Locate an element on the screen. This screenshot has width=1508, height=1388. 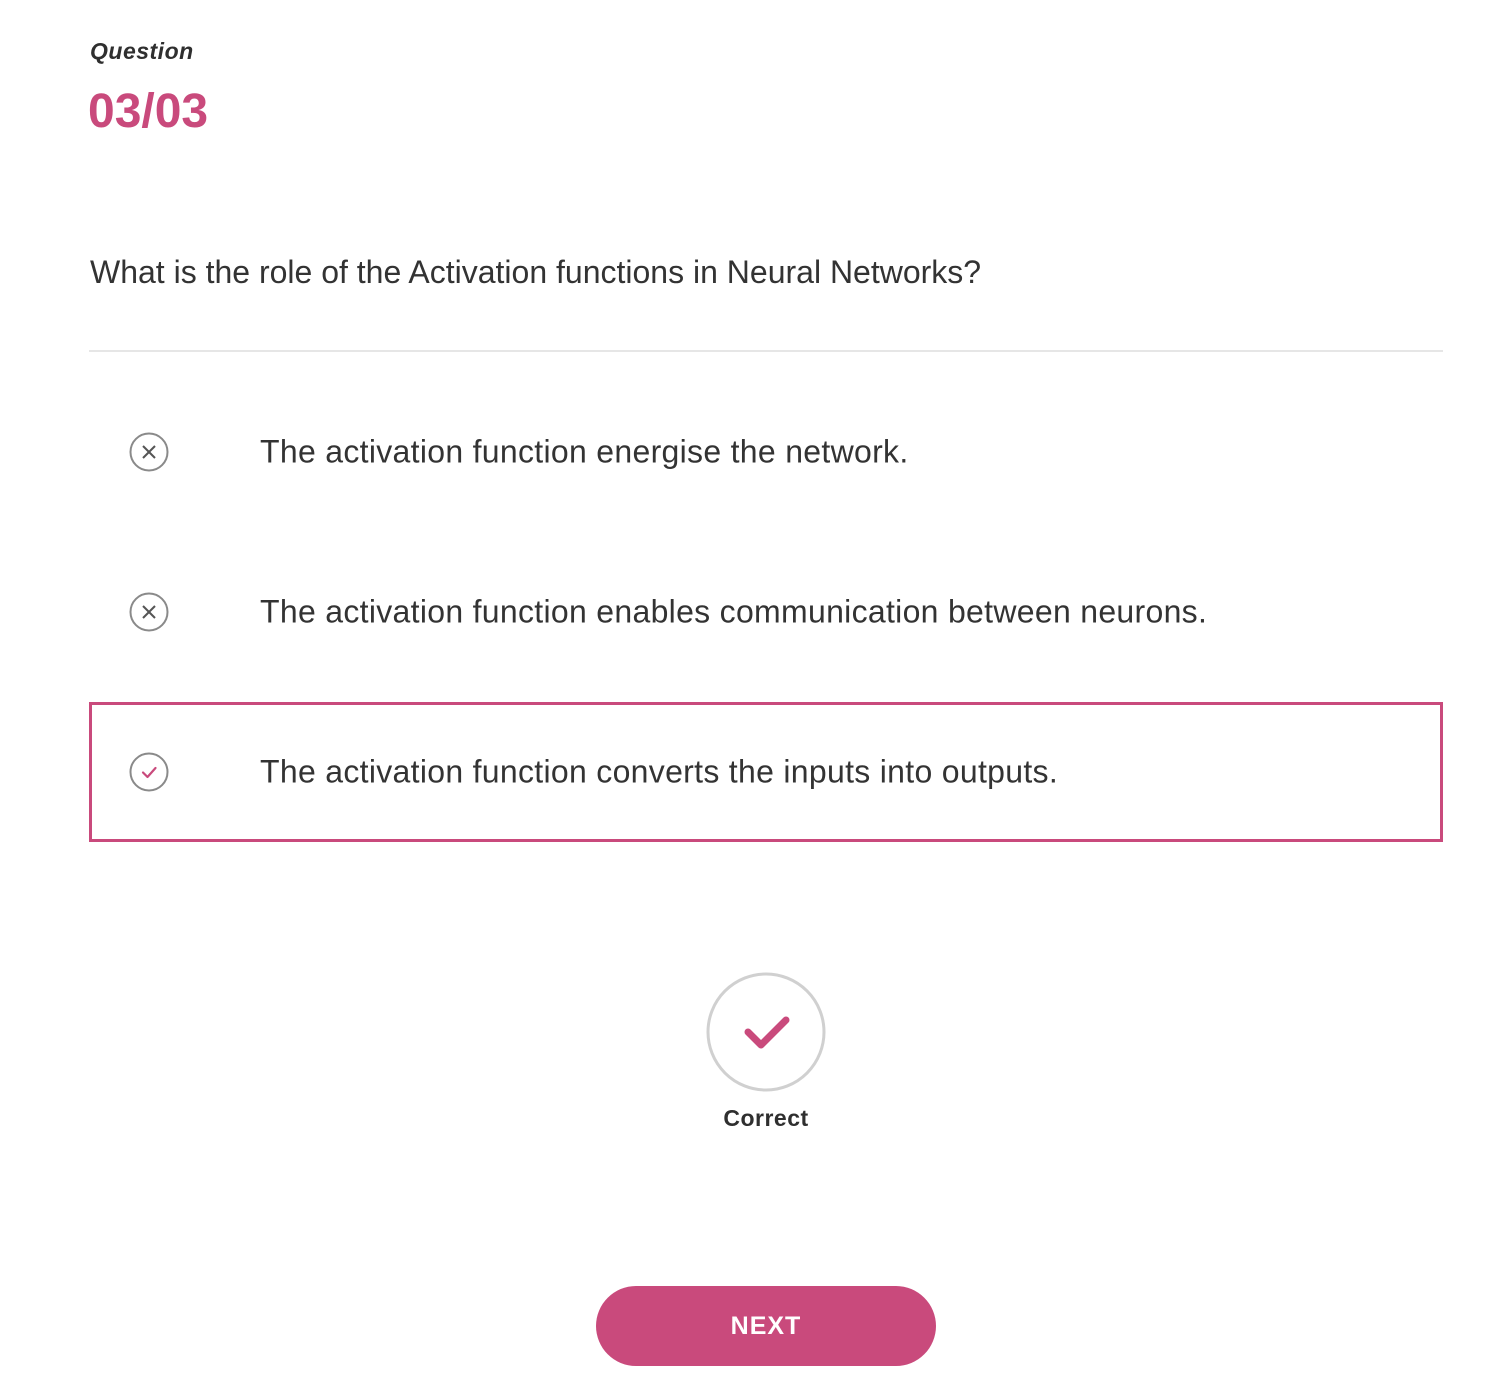
next-button: NEXT is located at coordinates (766, 1326).